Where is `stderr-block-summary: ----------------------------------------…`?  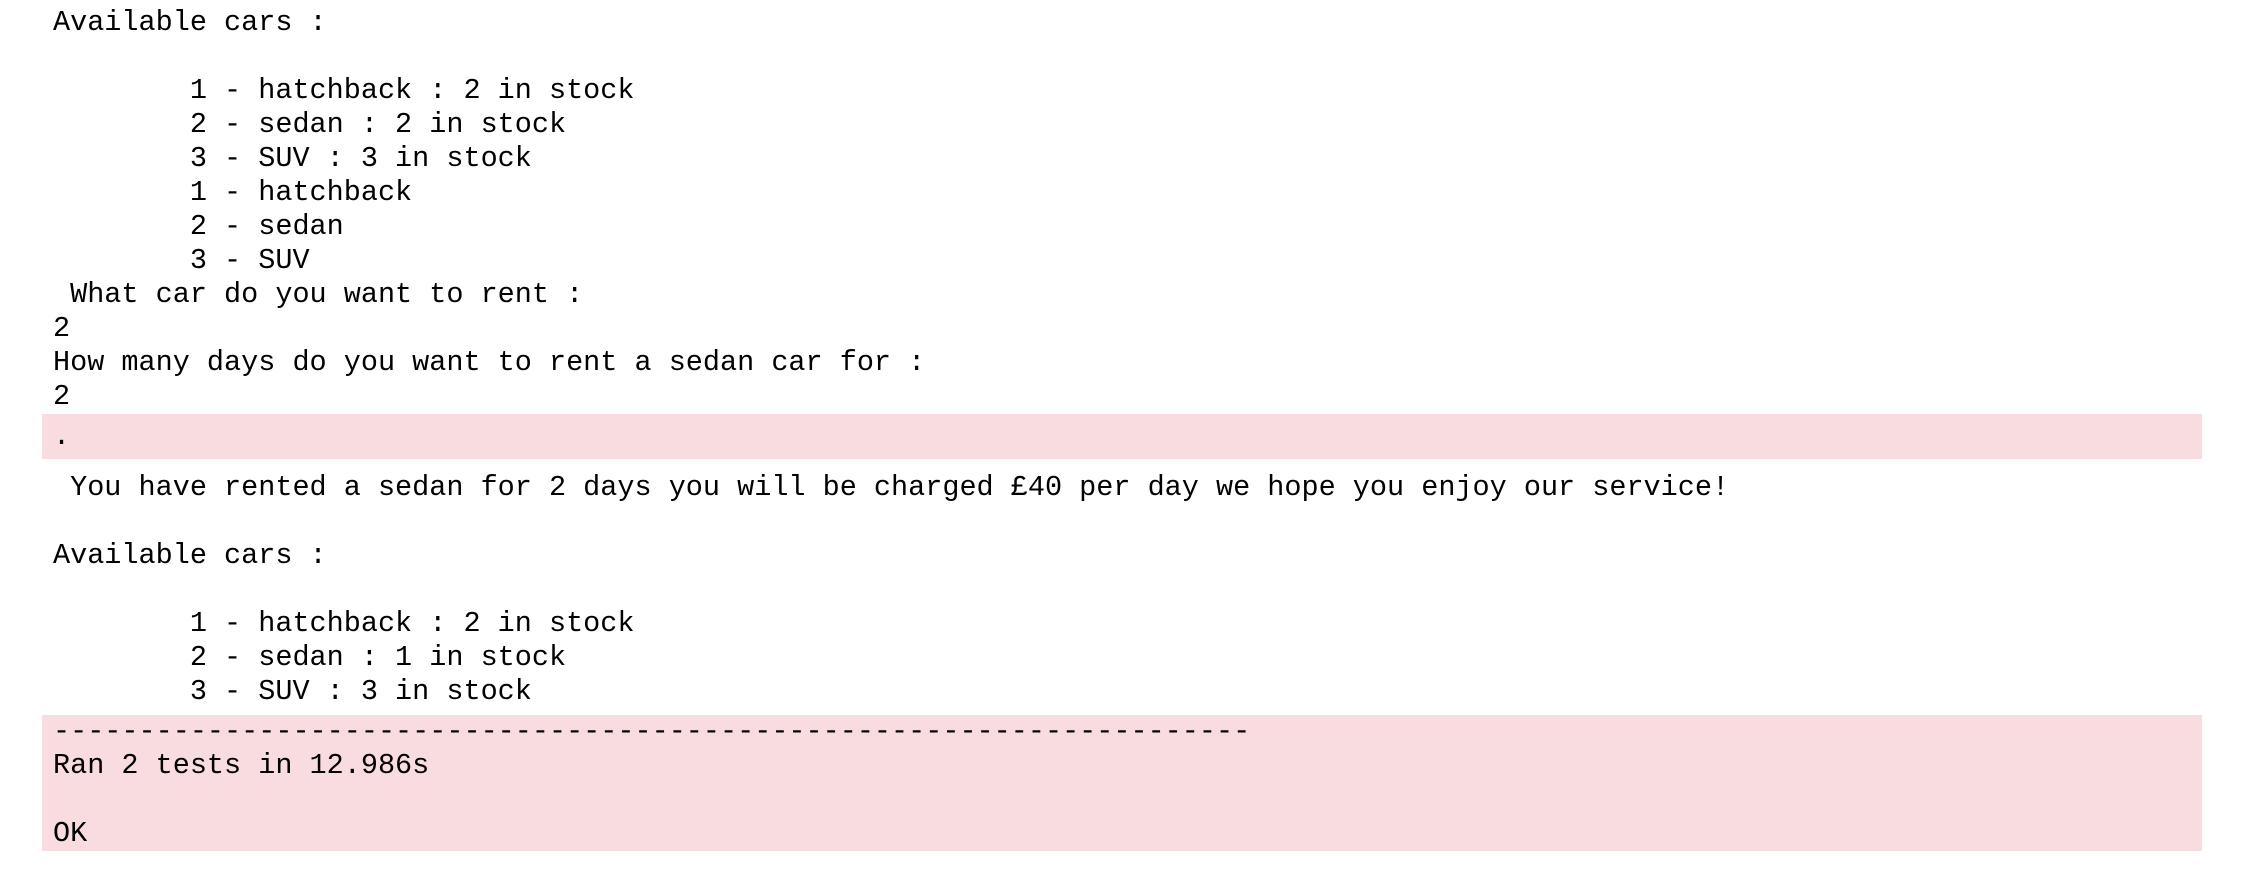 stderr-block-summary: ----------------------------------------… is located at coordinates (1122, 783).